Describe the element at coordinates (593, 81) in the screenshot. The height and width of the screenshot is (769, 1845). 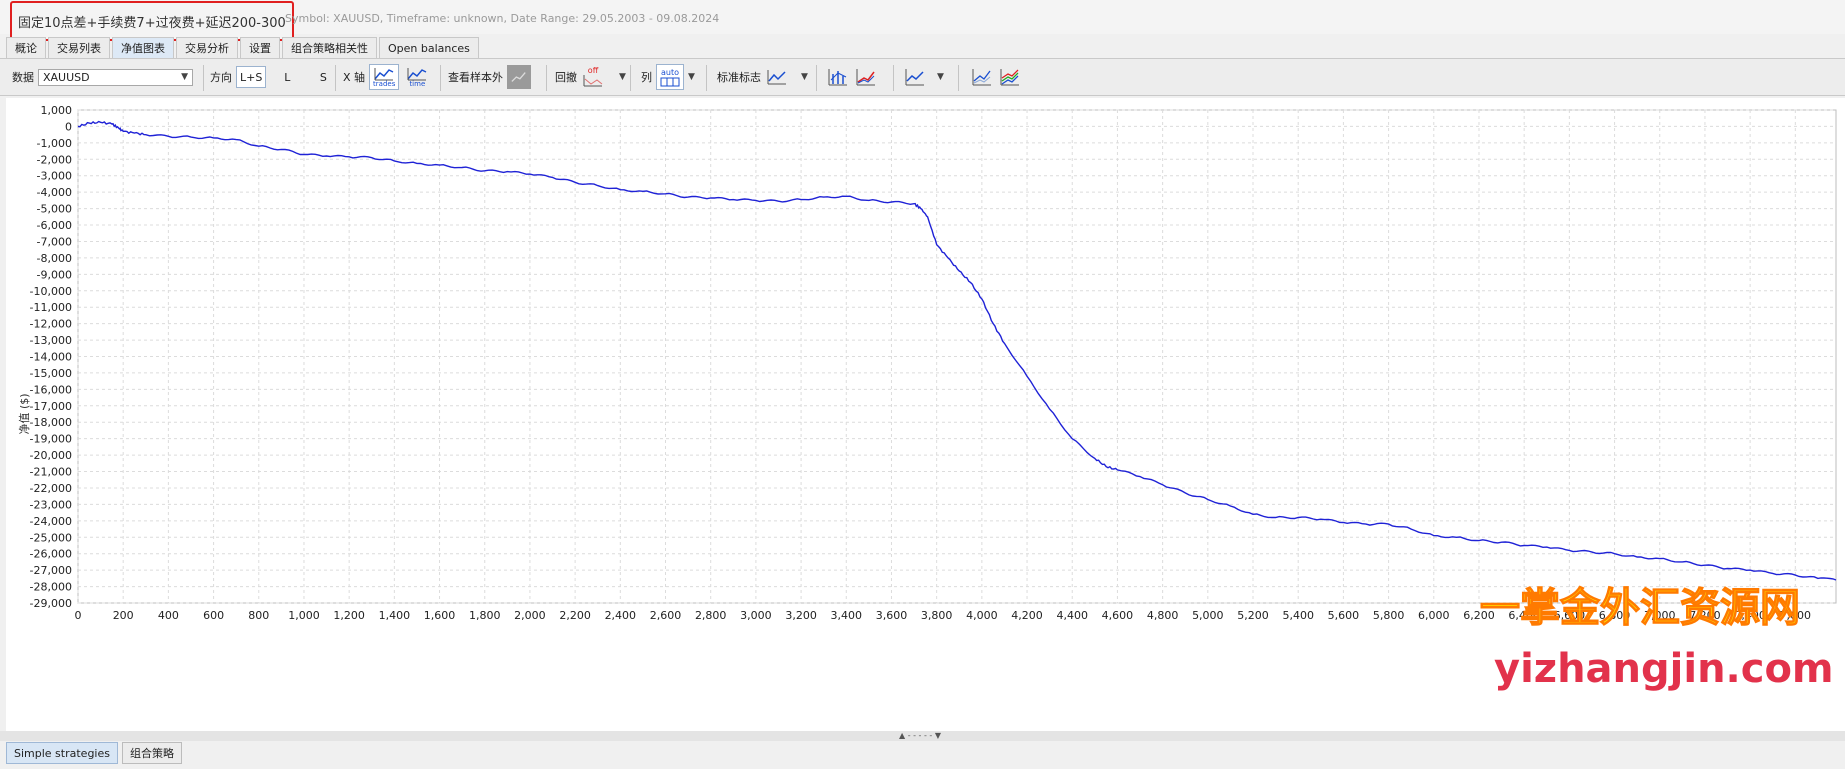
I see `drawdown-icon` at that location.